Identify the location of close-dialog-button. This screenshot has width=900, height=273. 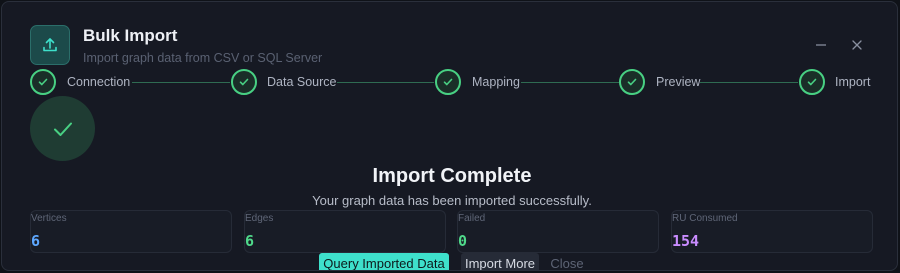
(857, 45).